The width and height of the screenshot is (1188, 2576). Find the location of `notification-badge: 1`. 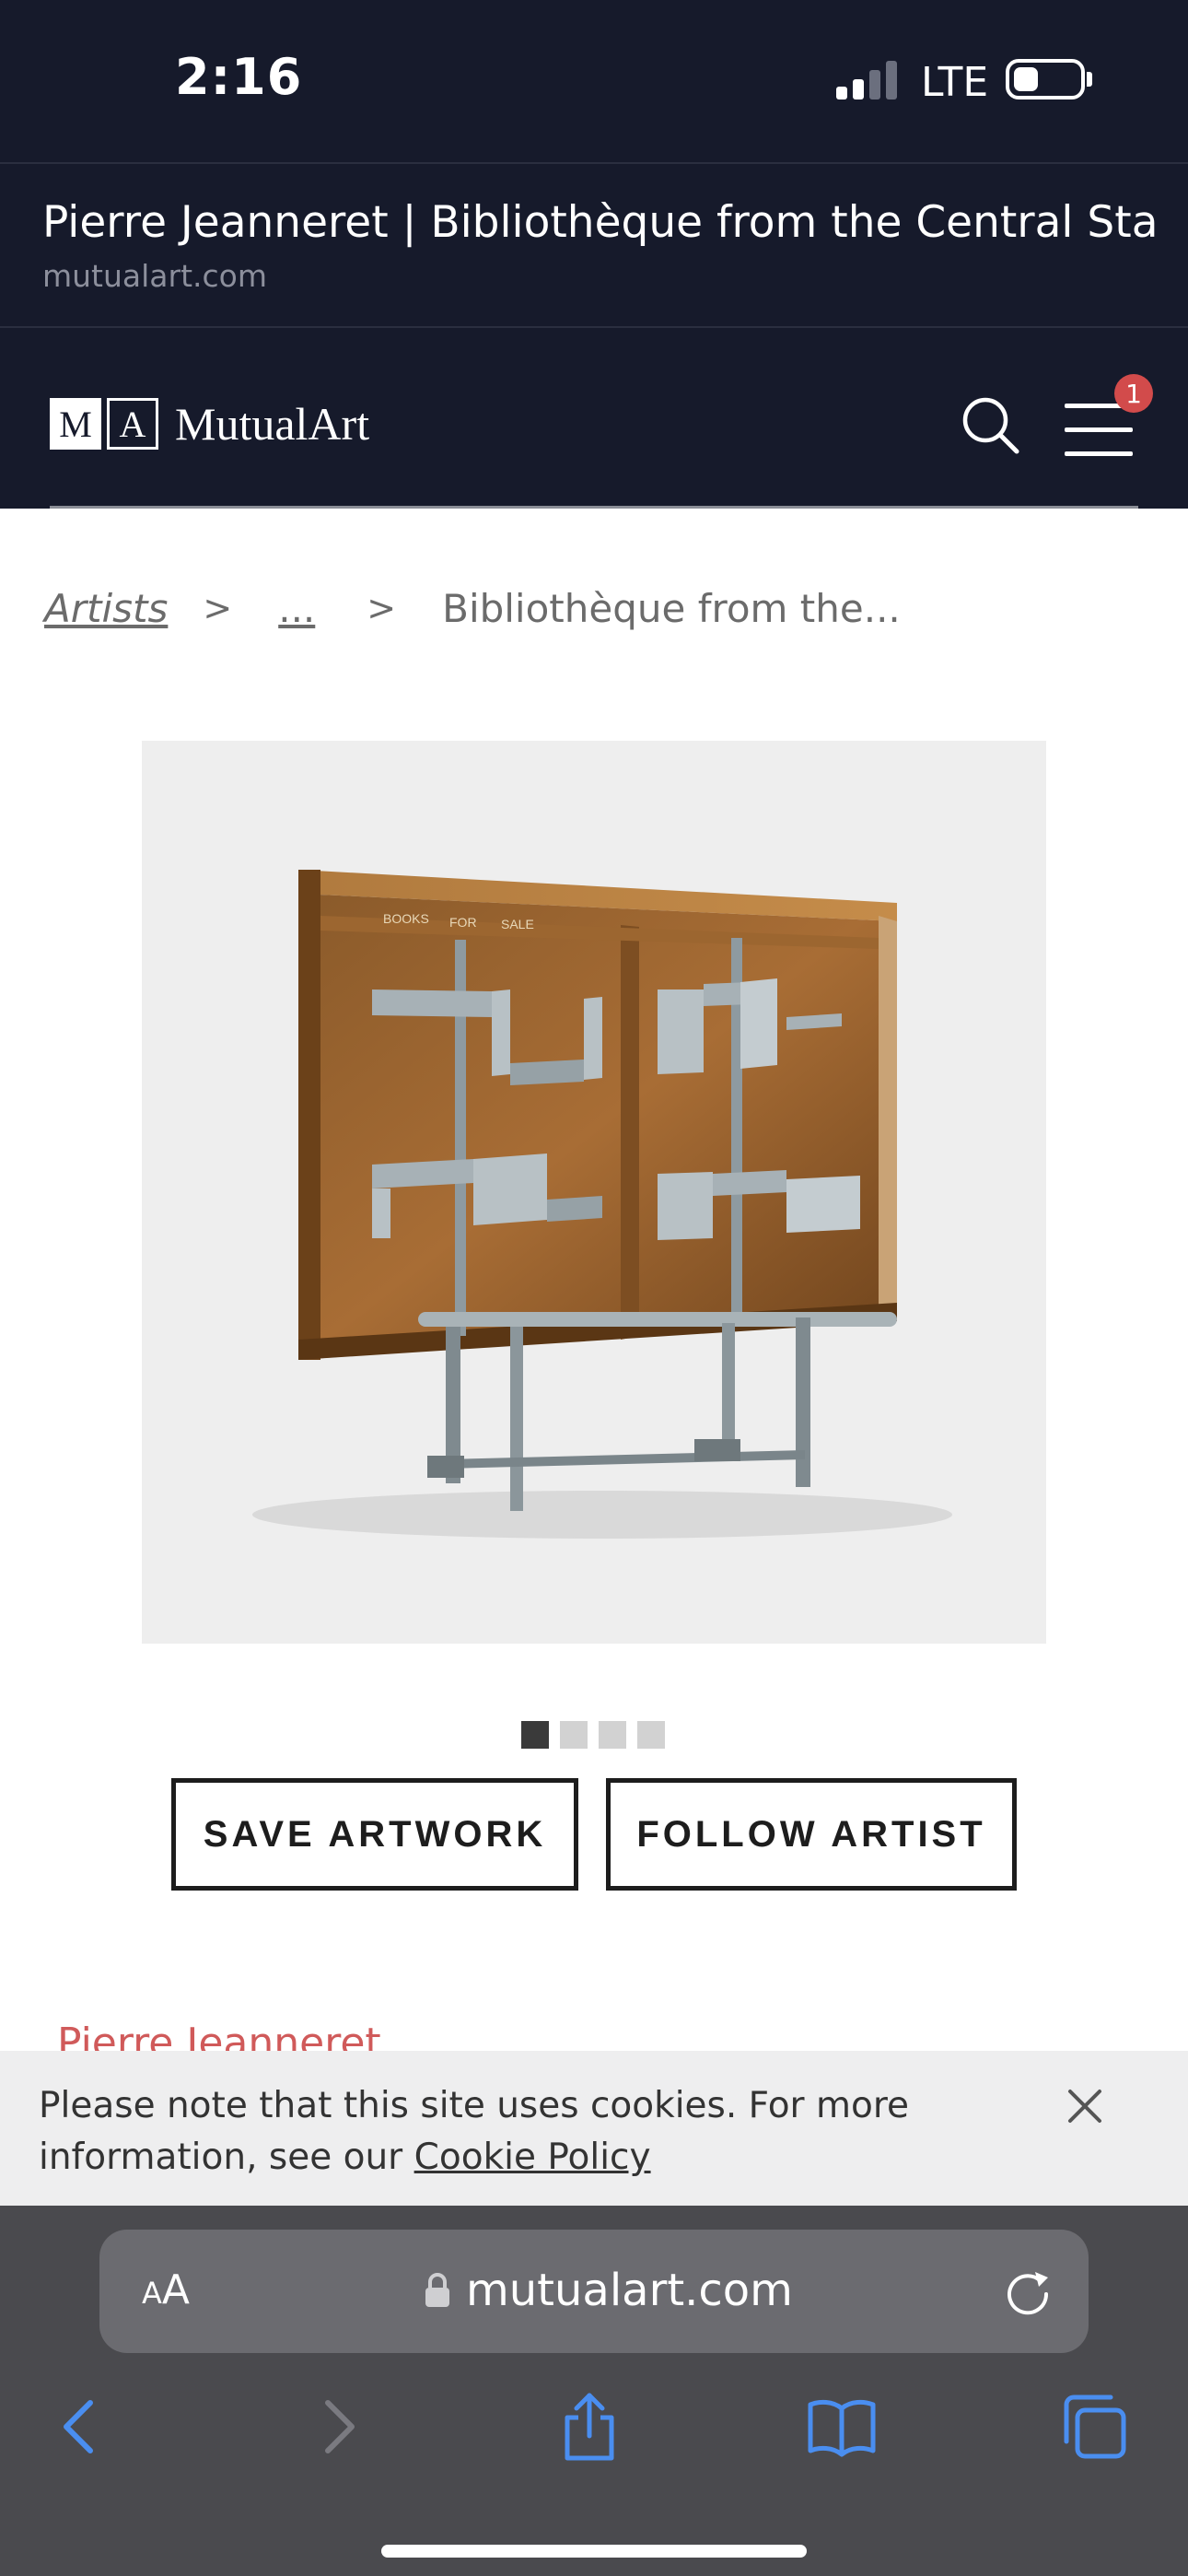

notification-badge: 1 is located at coordinates (1133, 393).